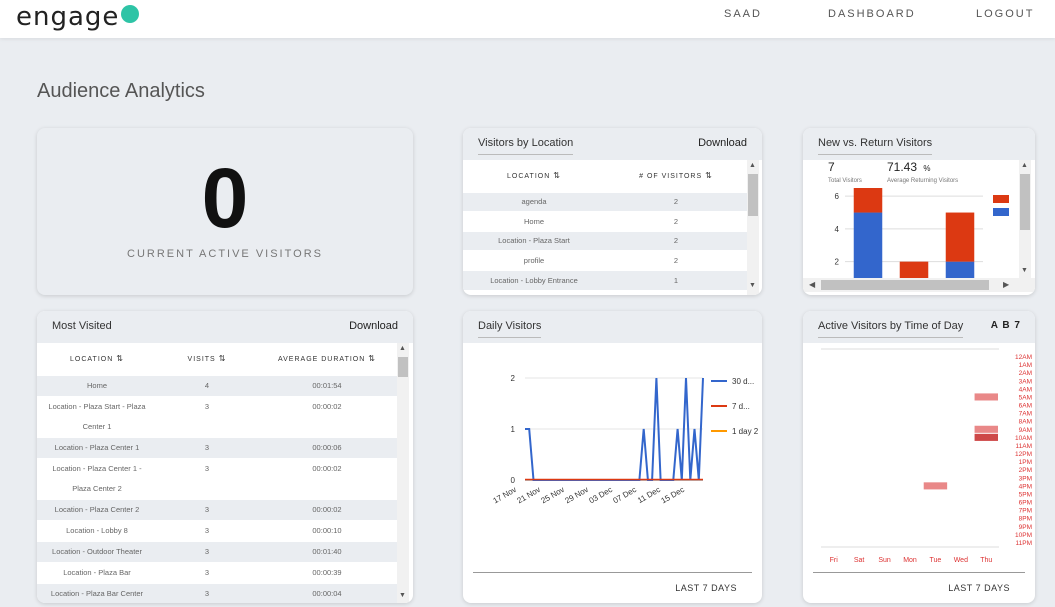  Describe the element at coordinates (513, 480) in the screenshot. I see `y-tick-label: 0` at that location.